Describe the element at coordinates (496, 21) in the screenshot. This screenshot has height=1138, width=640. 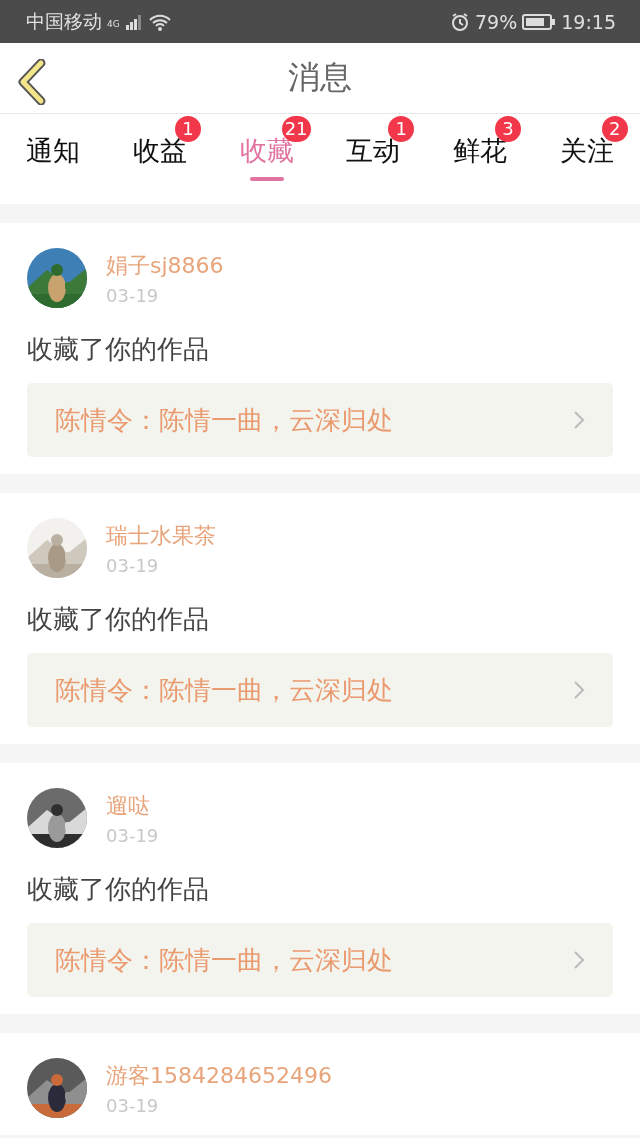
I see `battery-percent: 79%` at that location.